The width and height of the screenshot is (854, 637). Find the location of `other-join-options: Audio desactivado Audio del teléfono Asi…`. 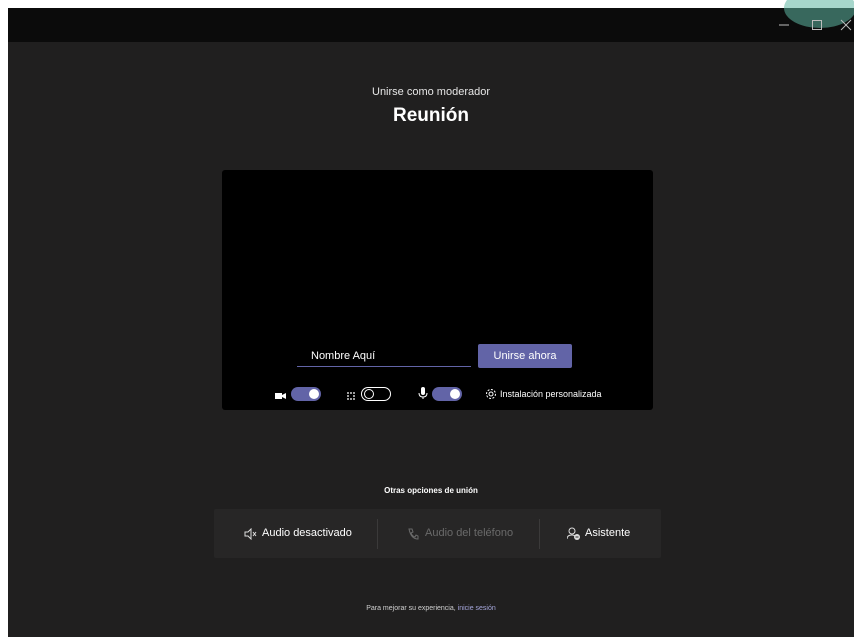

other-join-options: Audio desactivado Audio del teléfono Asi… is located at coordinates (437, 533).